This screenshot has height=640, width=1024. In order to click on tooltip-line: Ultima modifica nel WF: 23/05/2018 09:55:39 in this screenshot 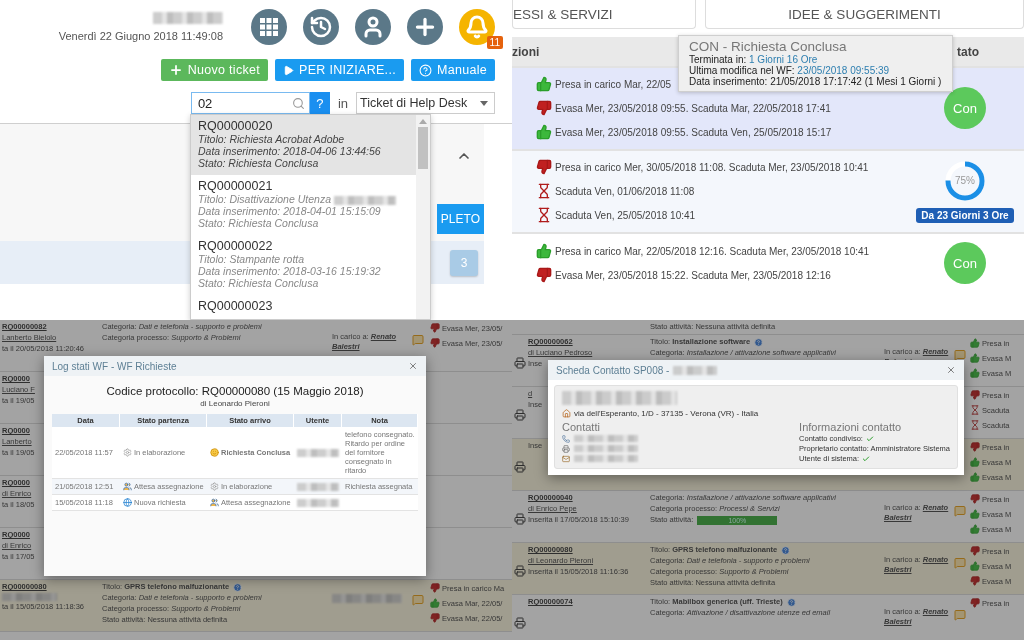, I will do `click(790, 70)`.